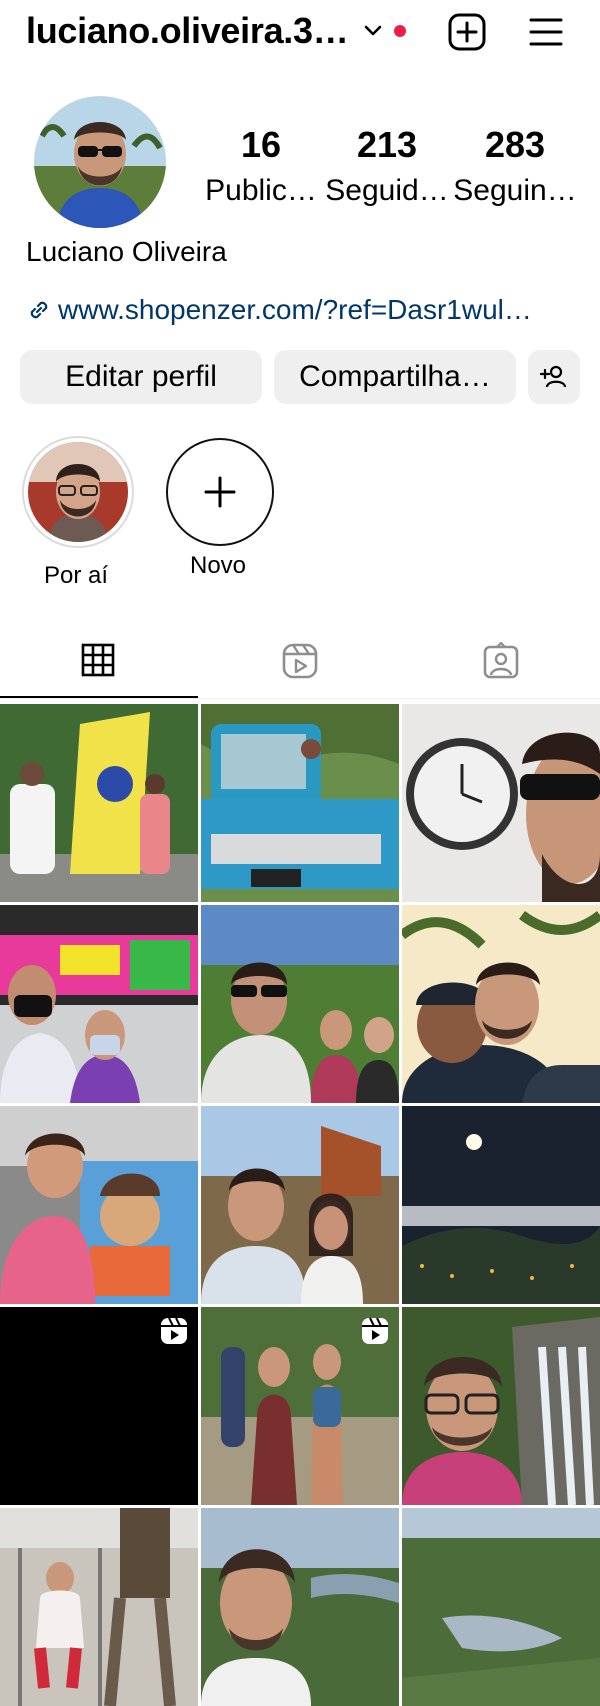 This screenshot has width=600, height=1706. I want to click on reels-icon, so click(300, 661).